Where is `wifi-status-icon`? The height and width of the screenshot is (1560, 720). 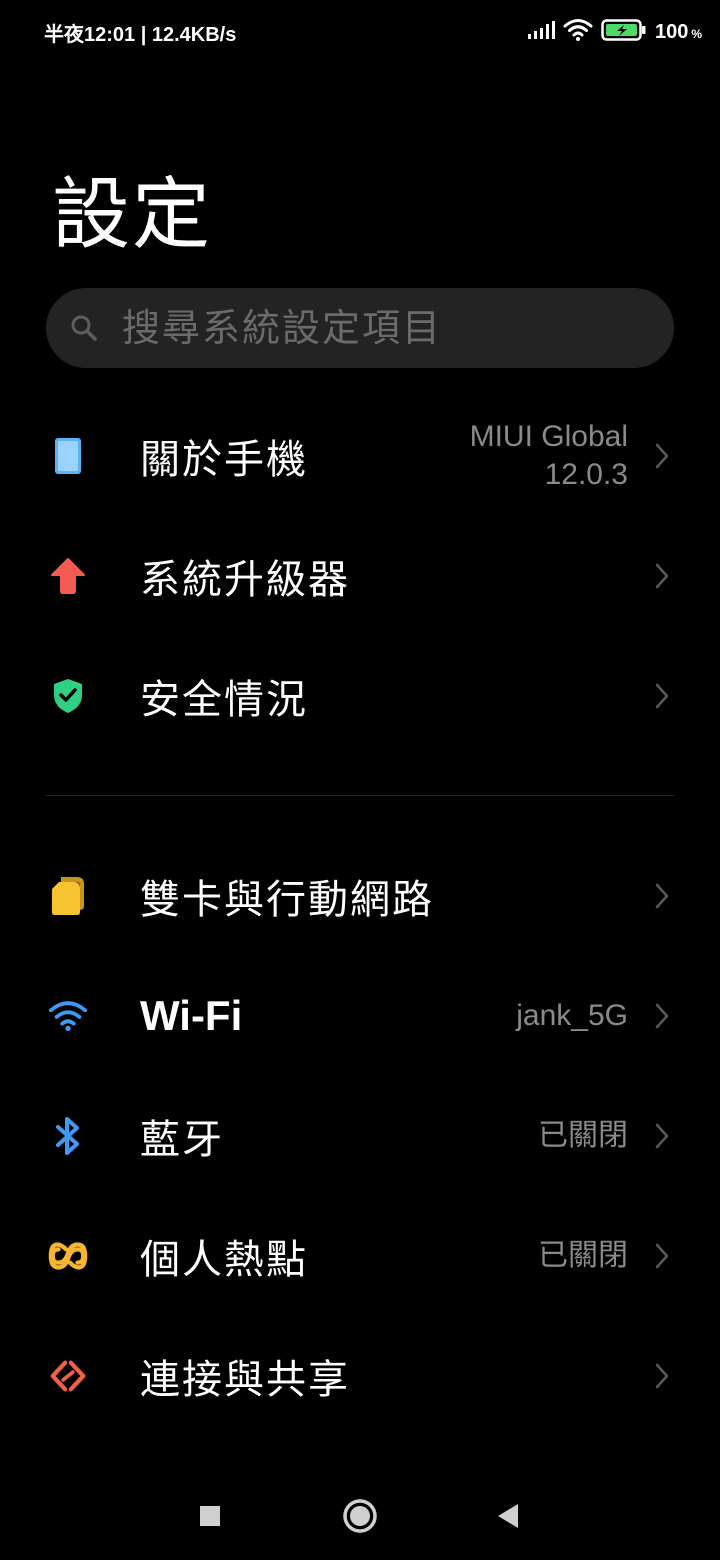 wifi-status-icon is located at coordinates (578, 32).